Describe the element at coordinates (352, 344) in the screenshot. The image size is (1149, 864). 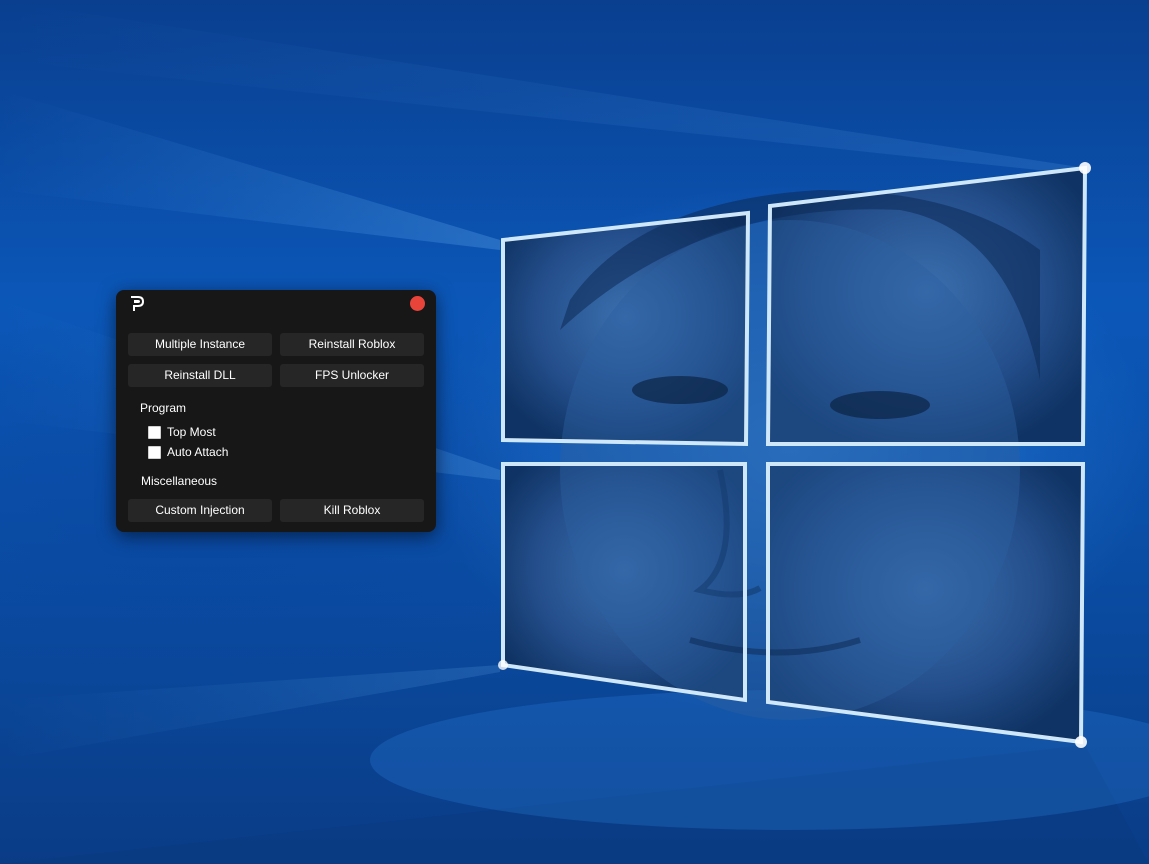
I see `reinstall-roblox-button: Reinstall Roblox` at that location.